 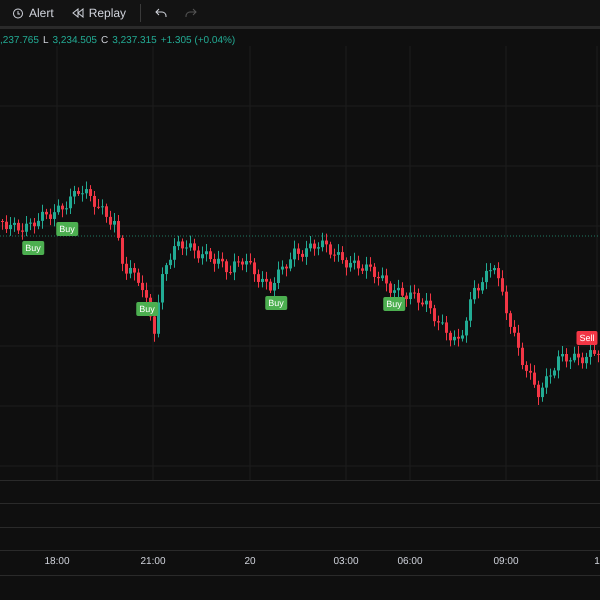 I want to click on sell-signal: Sell, so click(x=587, y=338).